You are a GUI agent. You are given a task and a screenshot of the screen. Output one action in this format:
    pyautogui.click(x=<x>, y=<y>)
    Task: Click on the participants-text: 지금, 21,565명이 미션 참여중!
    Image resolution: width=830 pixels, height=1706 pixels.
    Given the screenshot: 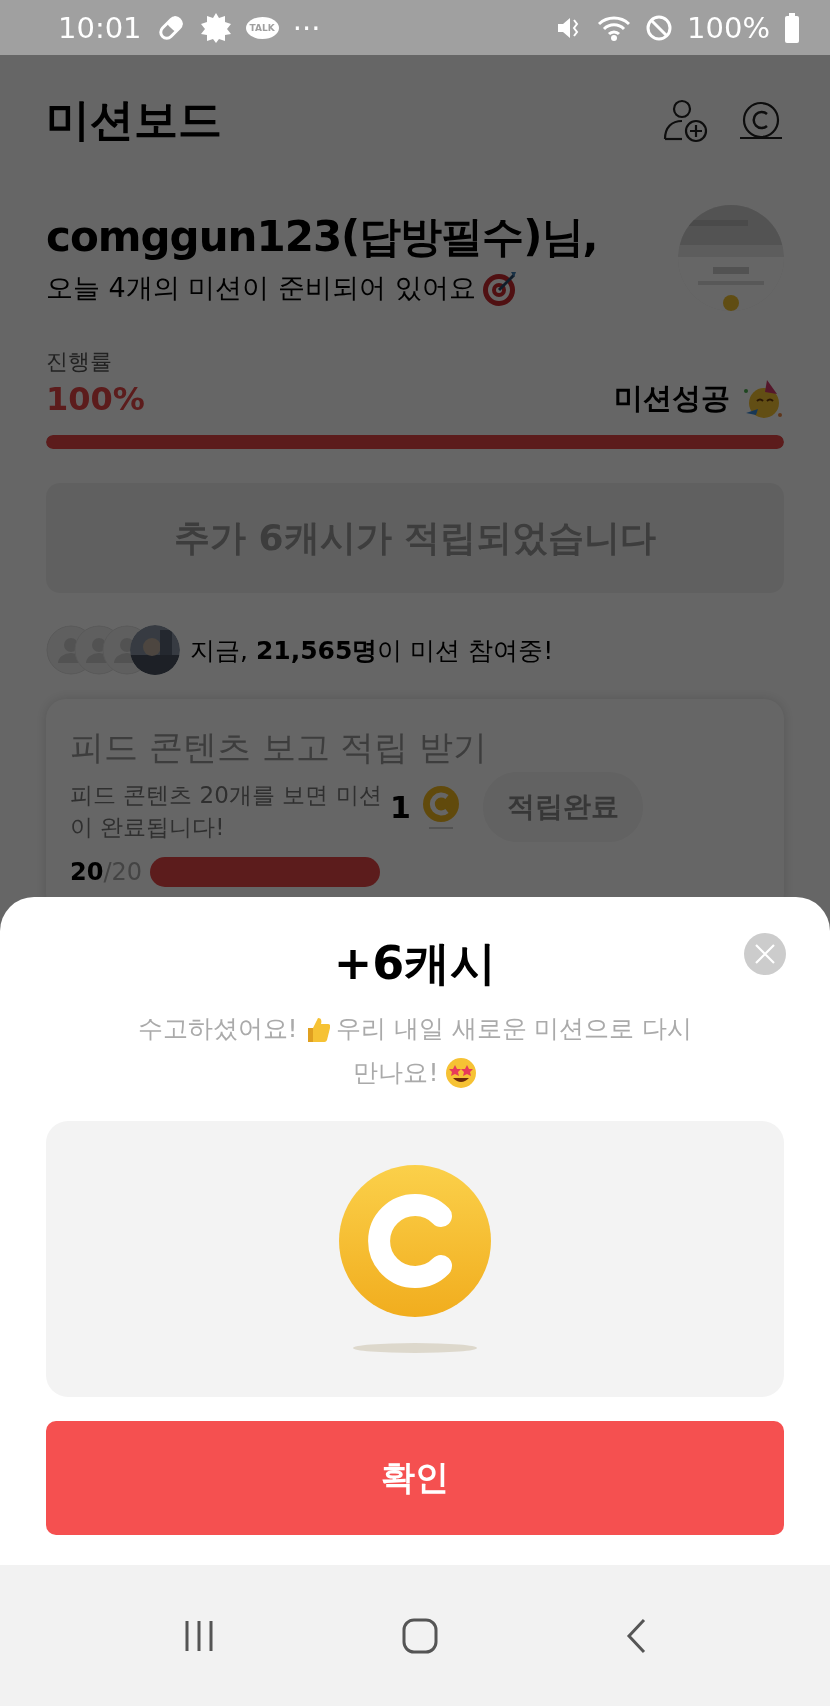 What is the action you would take?
    pyautogui.click(x=372, y=650)
    